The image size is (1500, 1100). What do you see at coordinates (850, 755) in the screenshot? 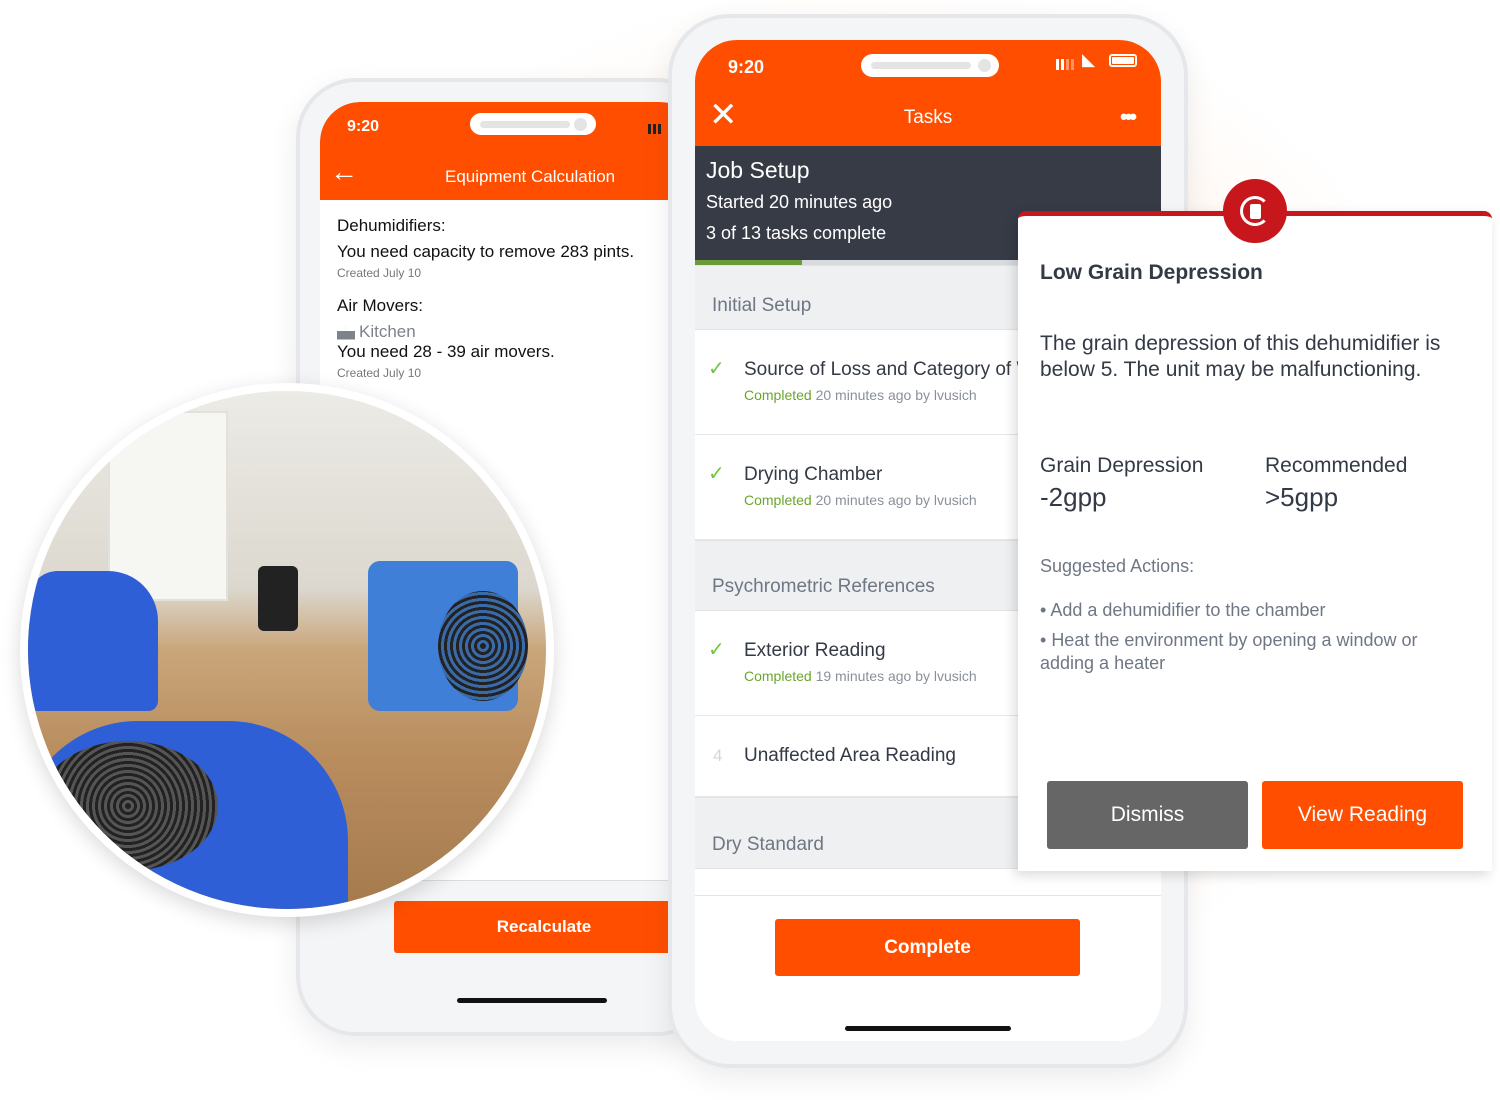
I see `task-title: Unaffected Area Reading` at bounding box center [850, 755].